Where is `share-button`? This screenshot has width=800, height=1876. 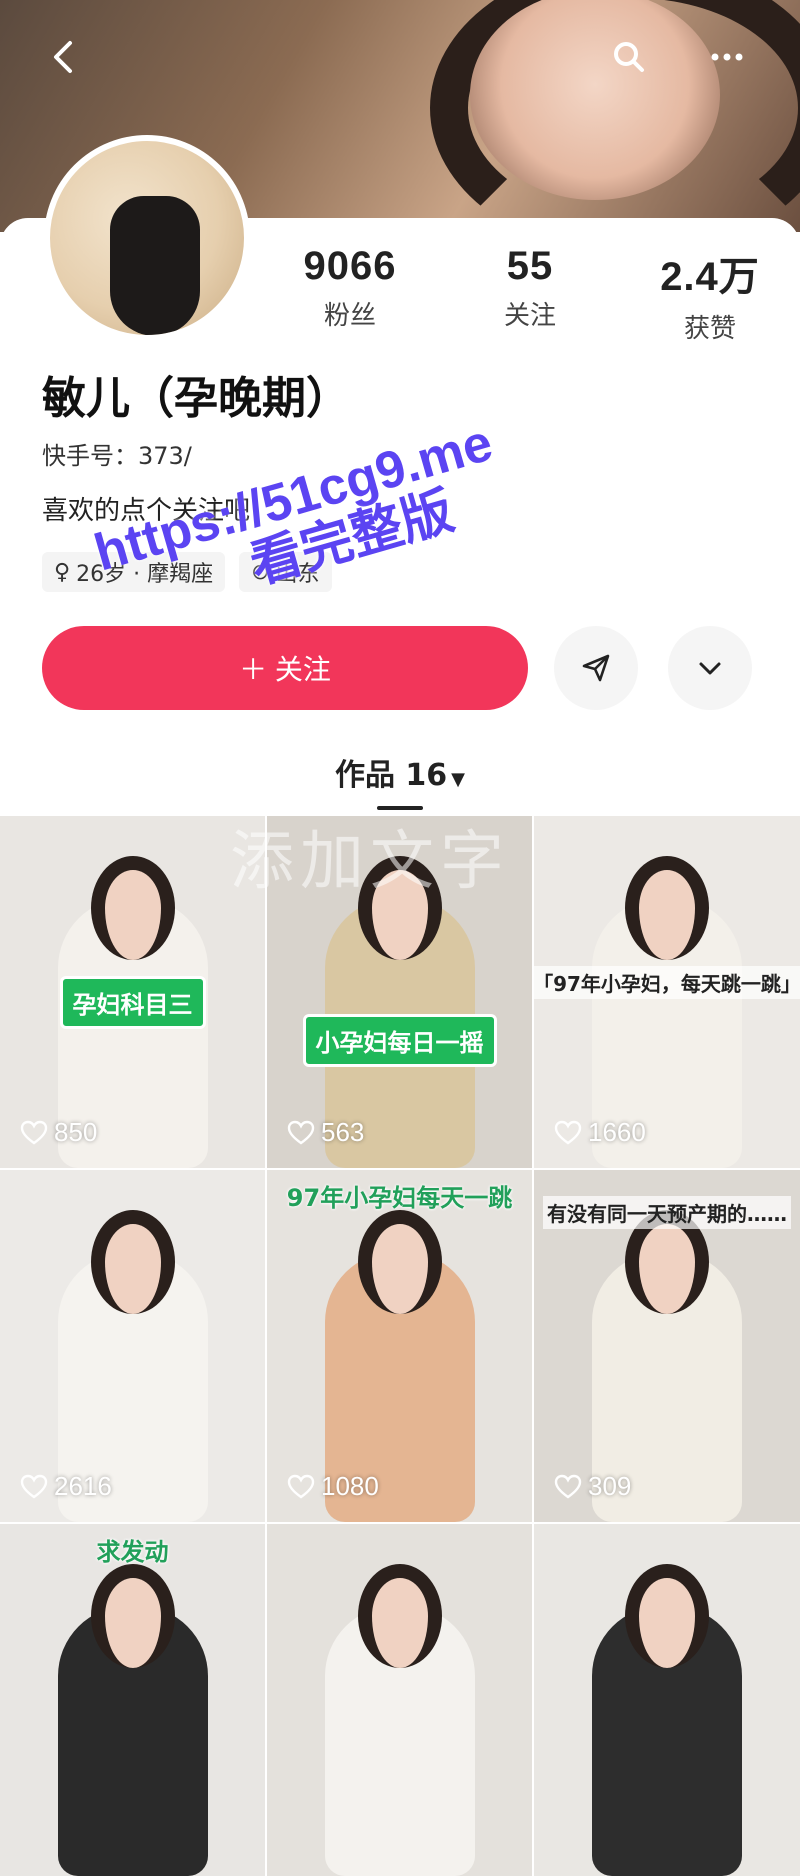
share-button is located at coordinates (596, 668).